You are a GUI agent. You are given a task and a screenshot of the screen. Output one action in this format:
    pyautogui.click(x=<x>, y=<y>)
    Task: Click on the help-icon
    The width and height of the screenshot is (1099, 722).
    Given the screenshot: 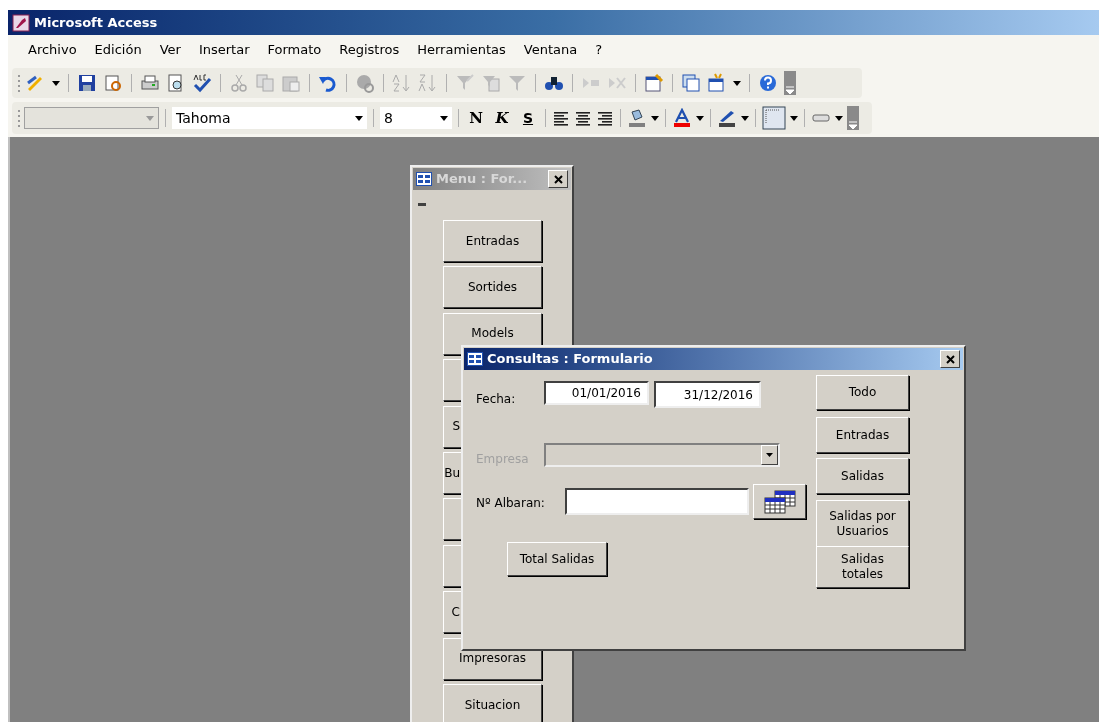 What is the action you would take?
    pyautogui.click(x=768, y=83)
    